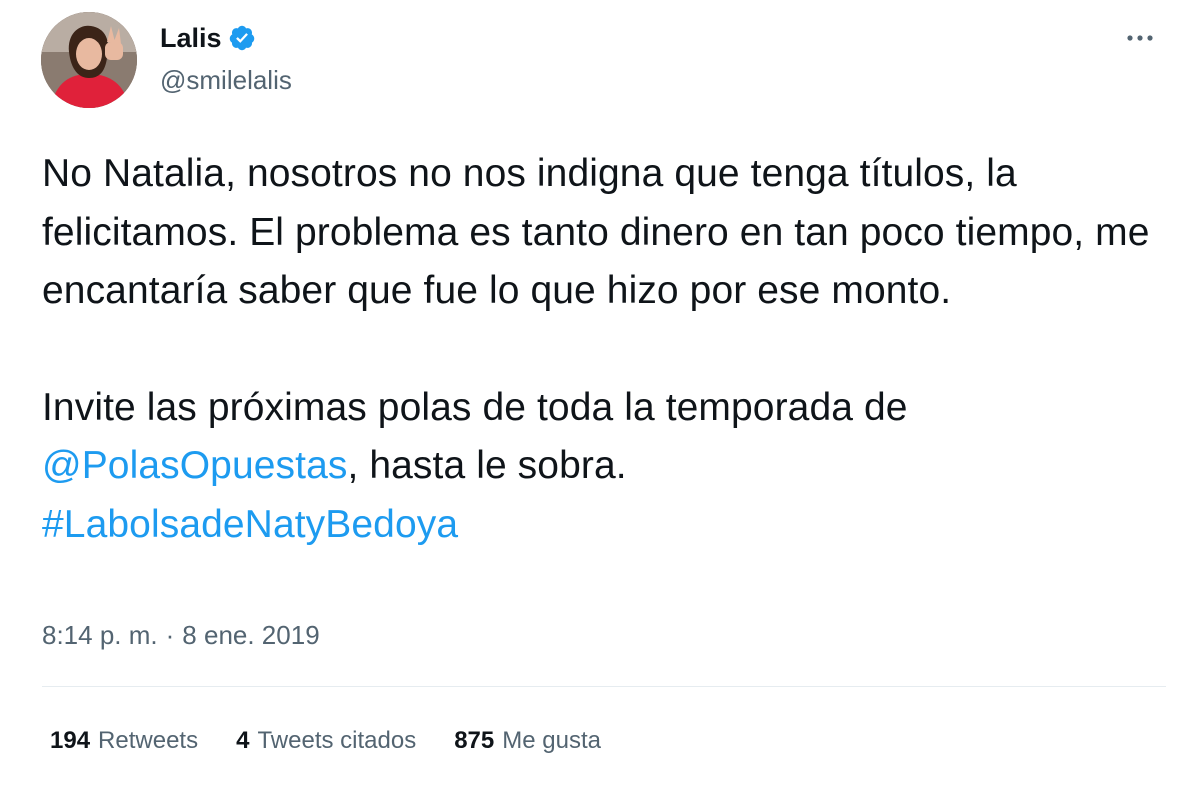 Image resolution: width=1200 pixels, height=791 pixels. What do you see at coordinates (181, 635) in the screenshot?
I see `tweet-timestamp: 8:14 p. m. · 8 ene. 2019` at bounding box center [181, 635].